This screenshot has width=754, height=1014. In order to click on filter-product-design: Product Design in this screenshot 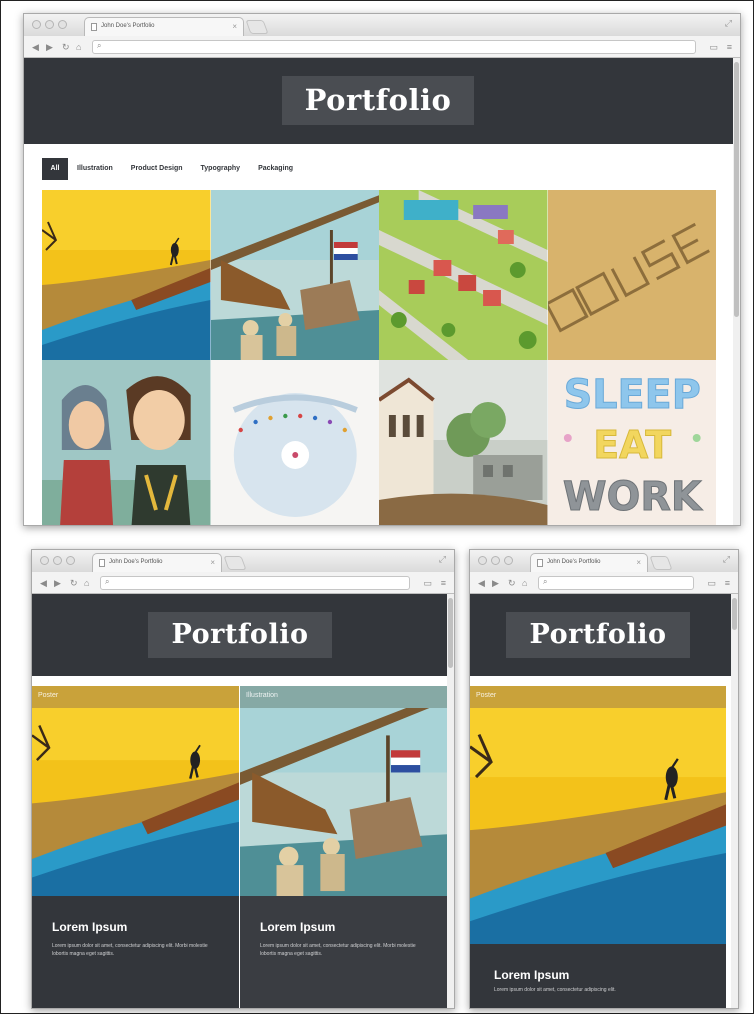, I will do `click(157, 169)`.